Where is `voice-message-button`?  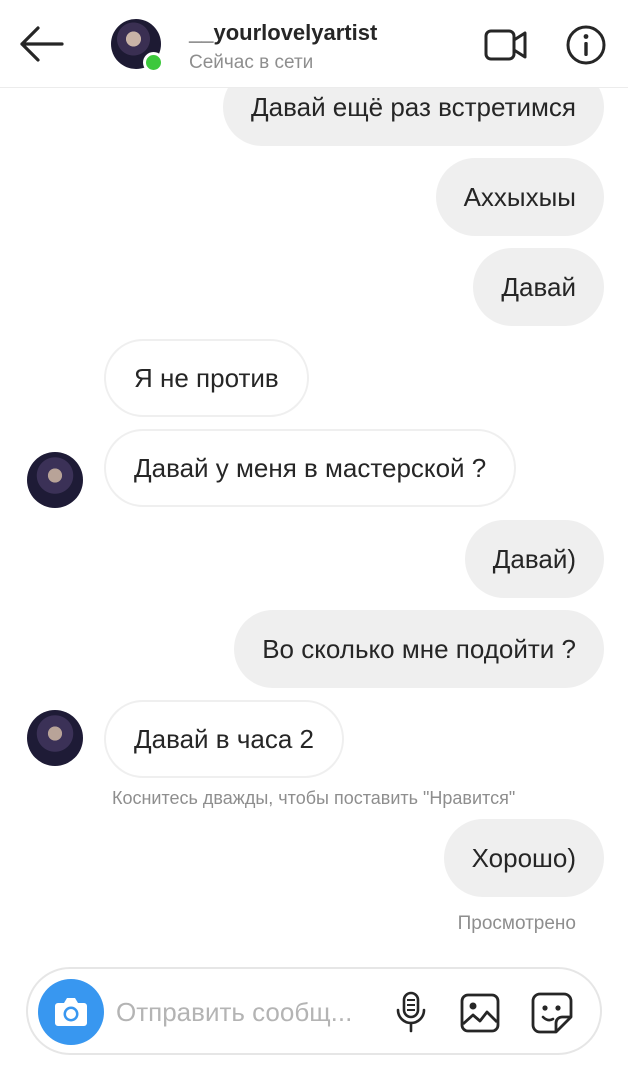 voice-message-button is located at coordinates (411, 1012).